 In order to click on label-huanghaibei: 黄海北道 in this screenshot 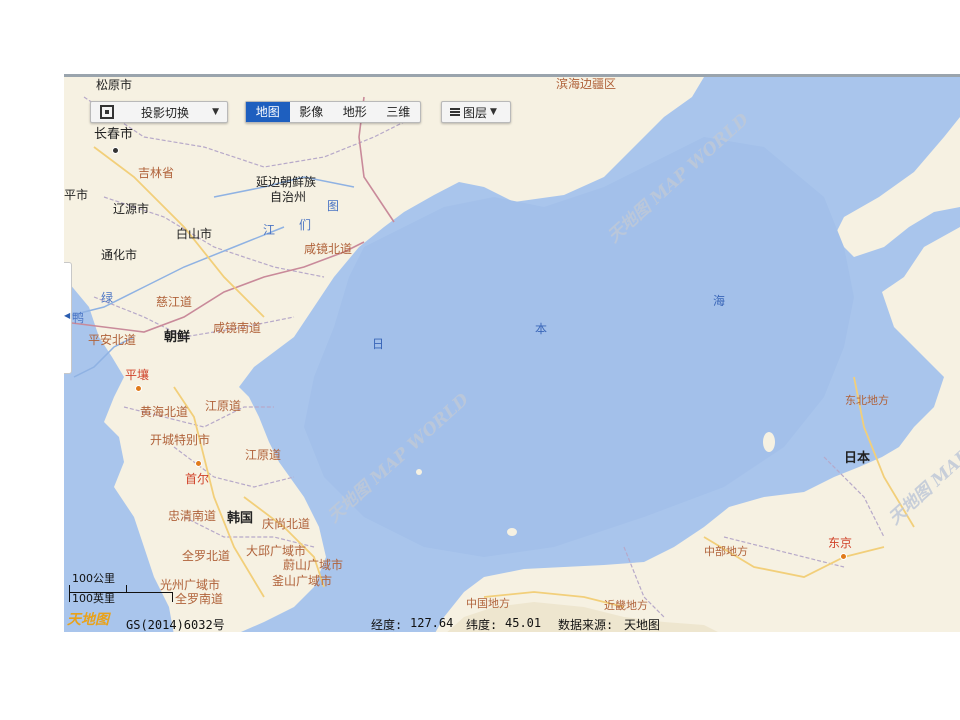, I will do `click(164, 412)`.